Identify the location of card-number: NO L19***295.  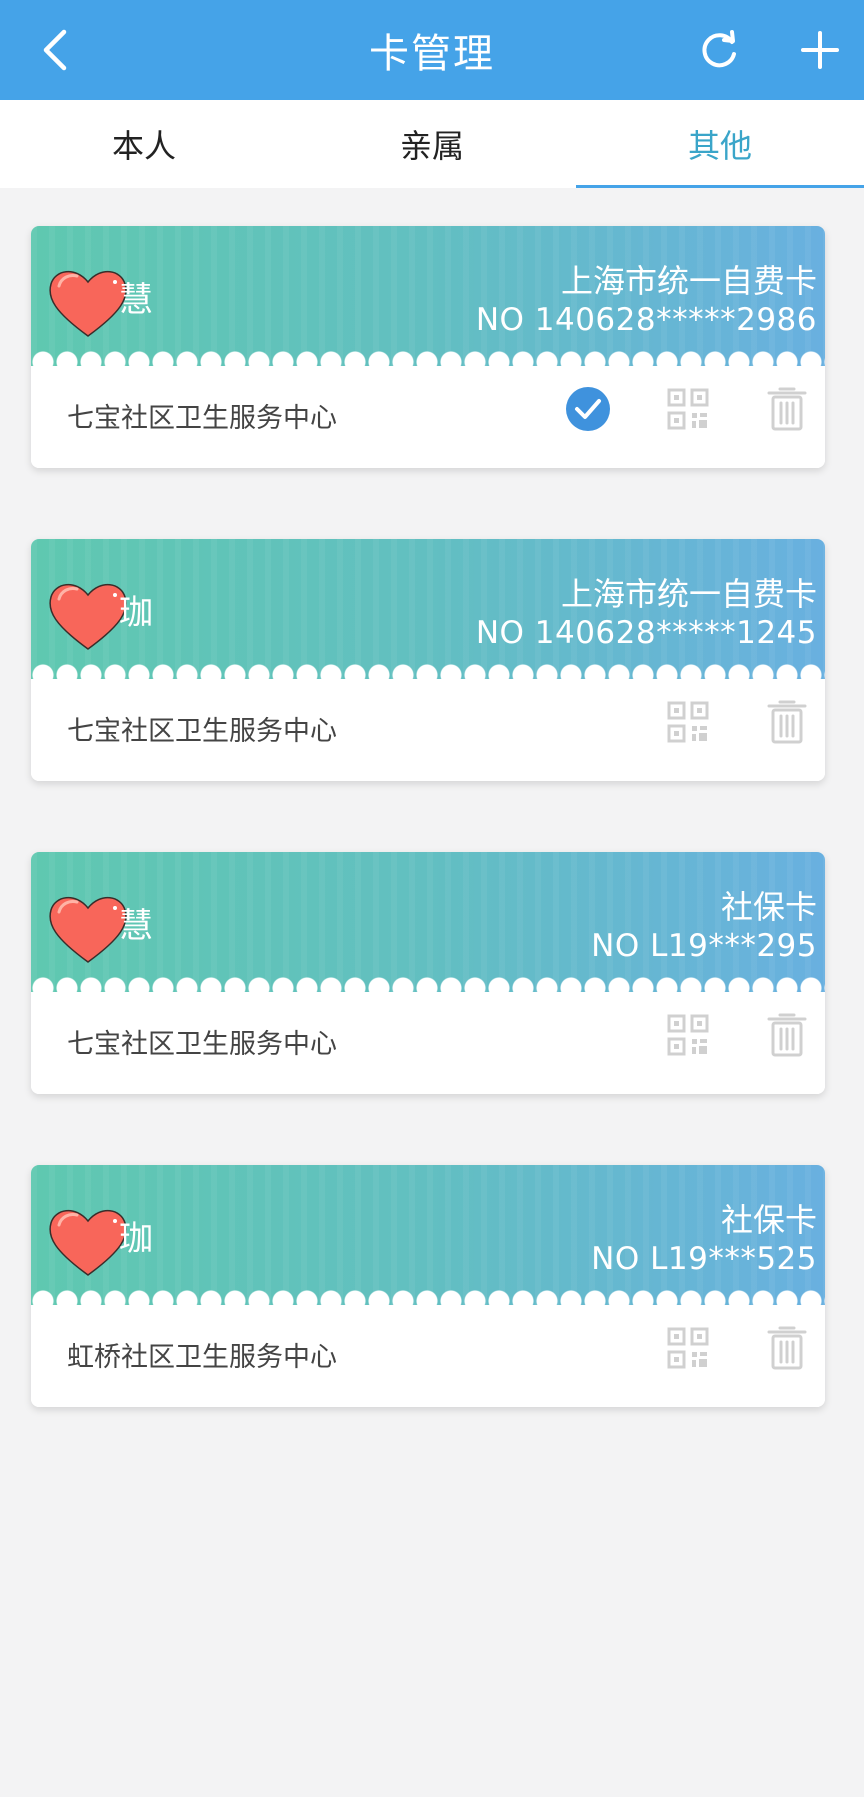
(704, 946).